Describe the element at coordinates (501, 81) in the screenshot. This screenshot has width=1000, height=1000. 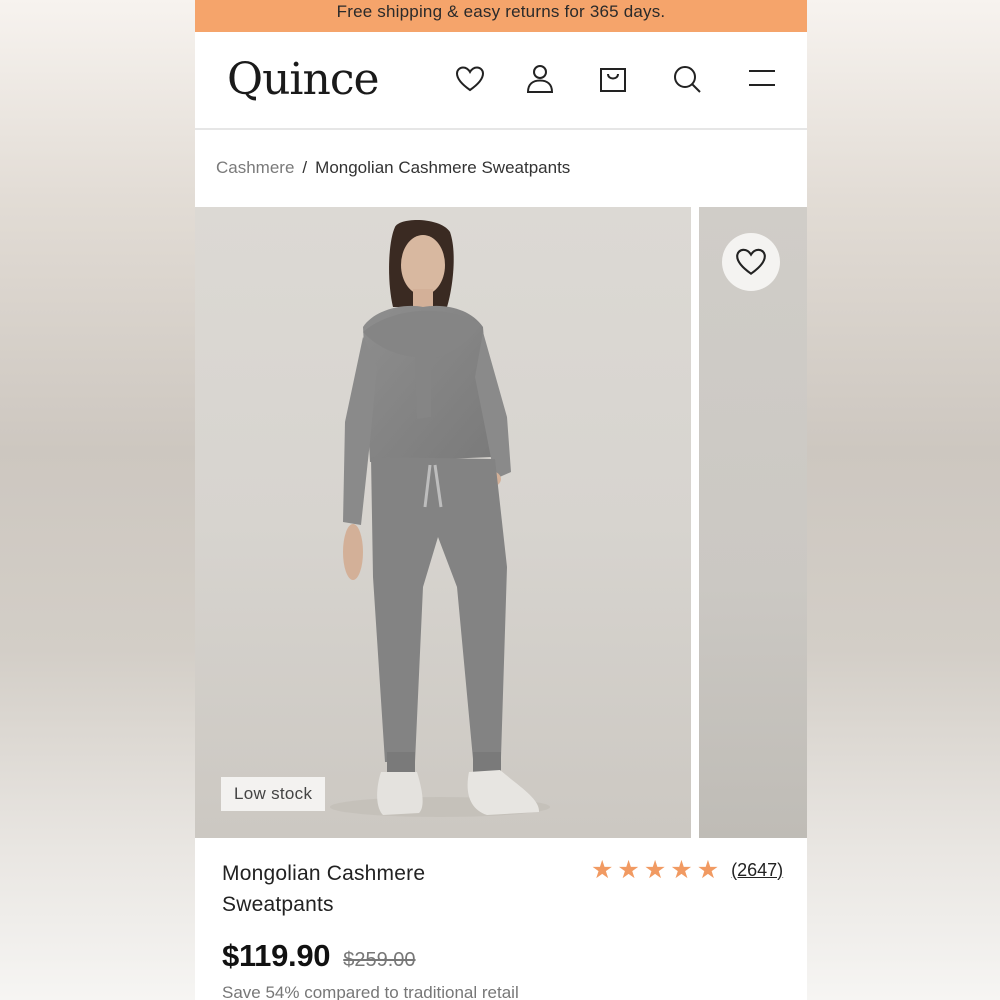
I see `site-header: Quince` at that location.